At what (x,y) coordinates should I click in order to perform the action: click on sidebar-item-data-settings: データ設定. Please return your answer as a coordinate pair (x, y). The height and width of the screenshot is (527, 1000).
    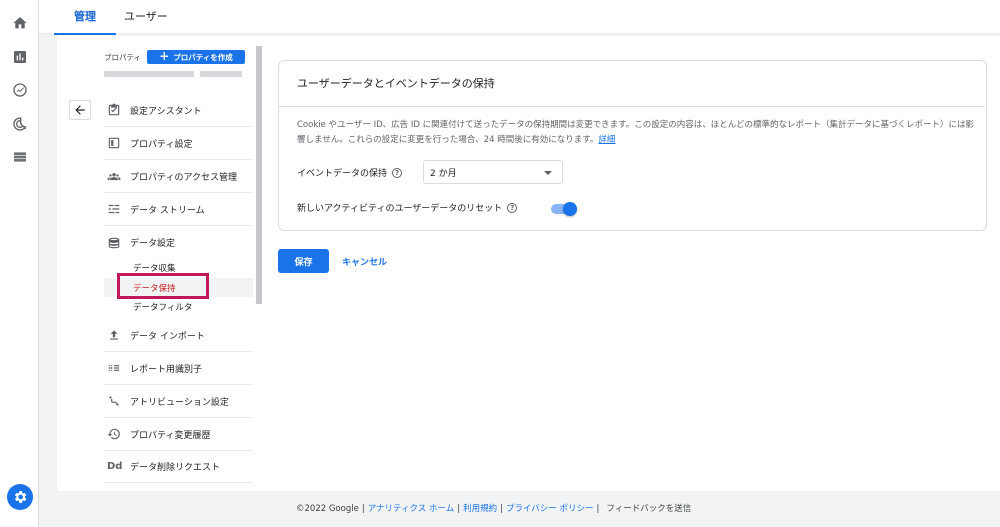
    Looking at the image, I should click on (178, 242).